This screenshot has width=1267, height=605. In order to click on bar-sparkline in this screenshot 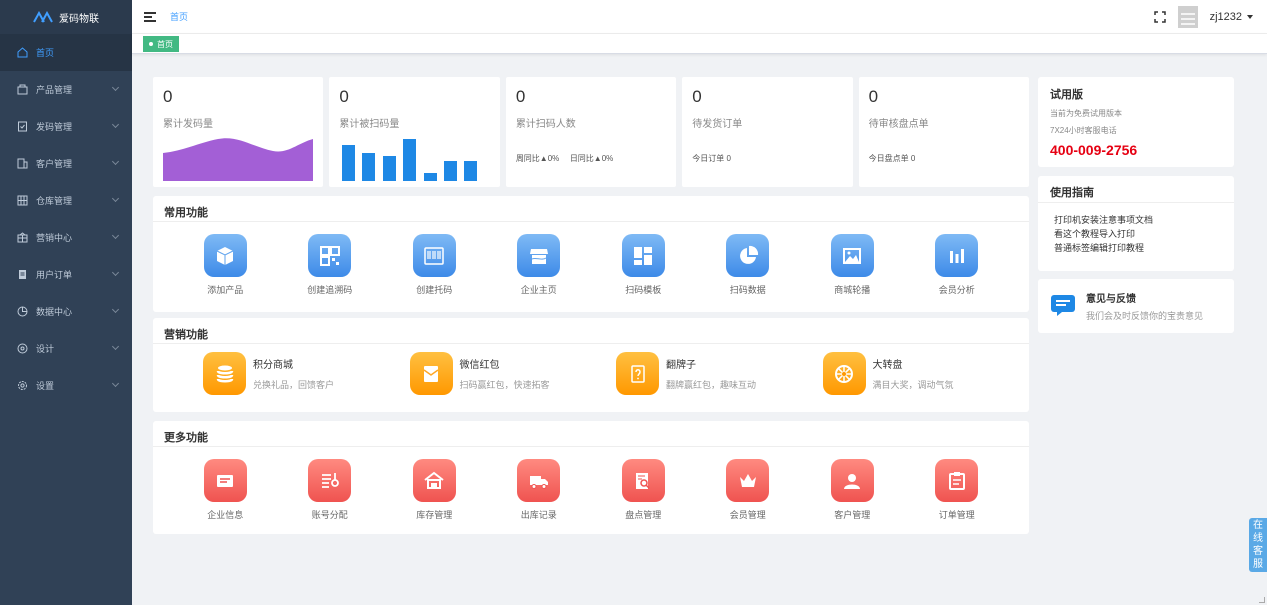, I will do `click(410, 160)`.